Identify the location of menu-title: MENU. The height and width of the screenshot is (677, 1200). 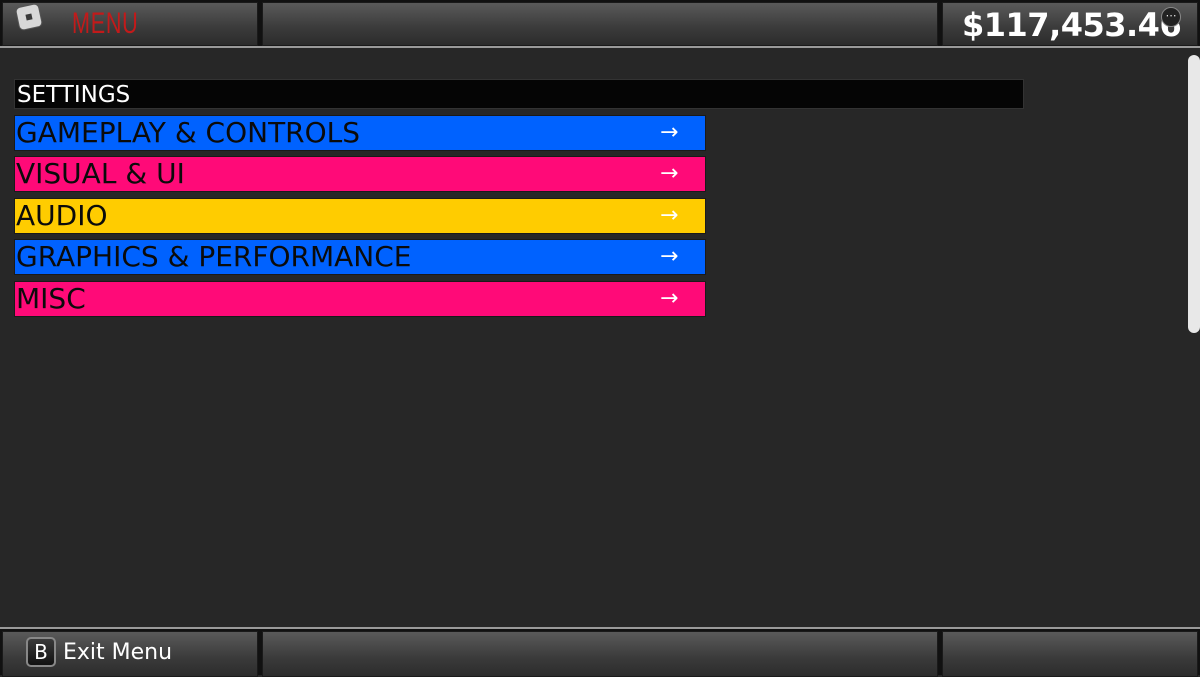
(105, 23).